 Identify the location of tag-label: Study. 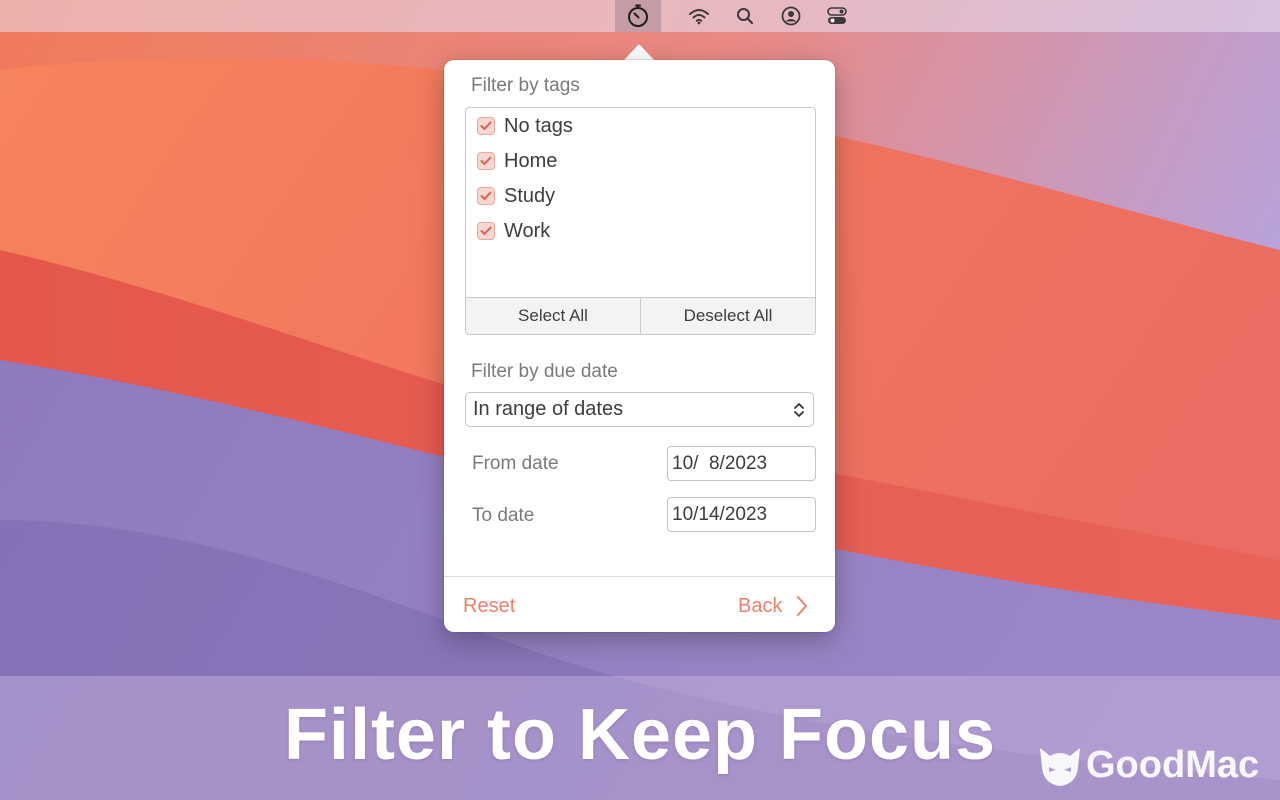
(530, 195).